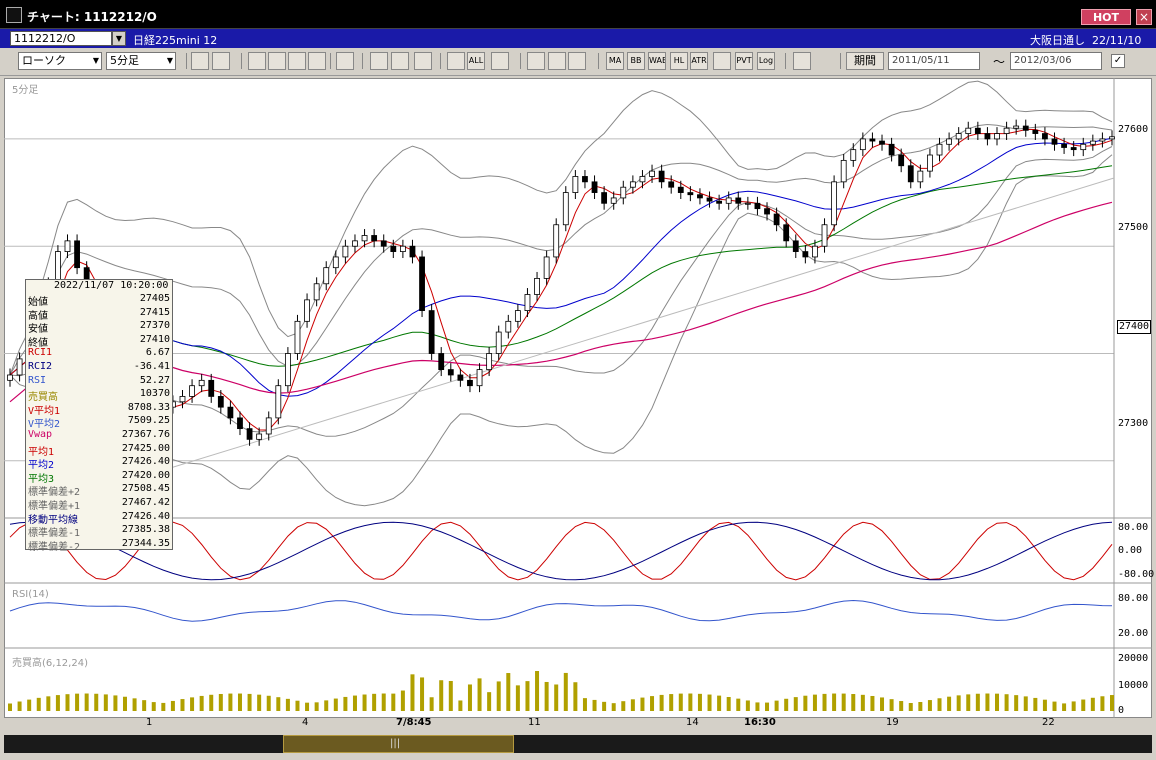 The height and width of the screenshot is (760, 1156). Describe the element at coordinates (679, 61) in the screenshot. I see `hl-icon: HL` at that location.